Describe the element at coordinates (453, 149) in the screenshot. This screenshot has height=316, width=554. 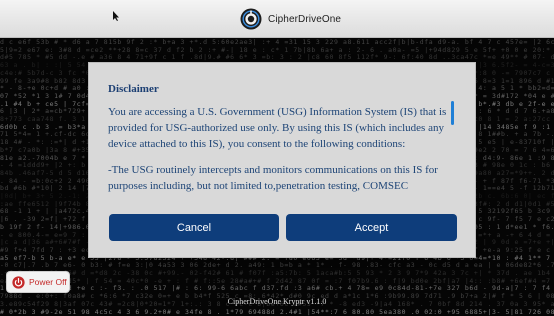
I see `dialog-scrollbar` at that location.